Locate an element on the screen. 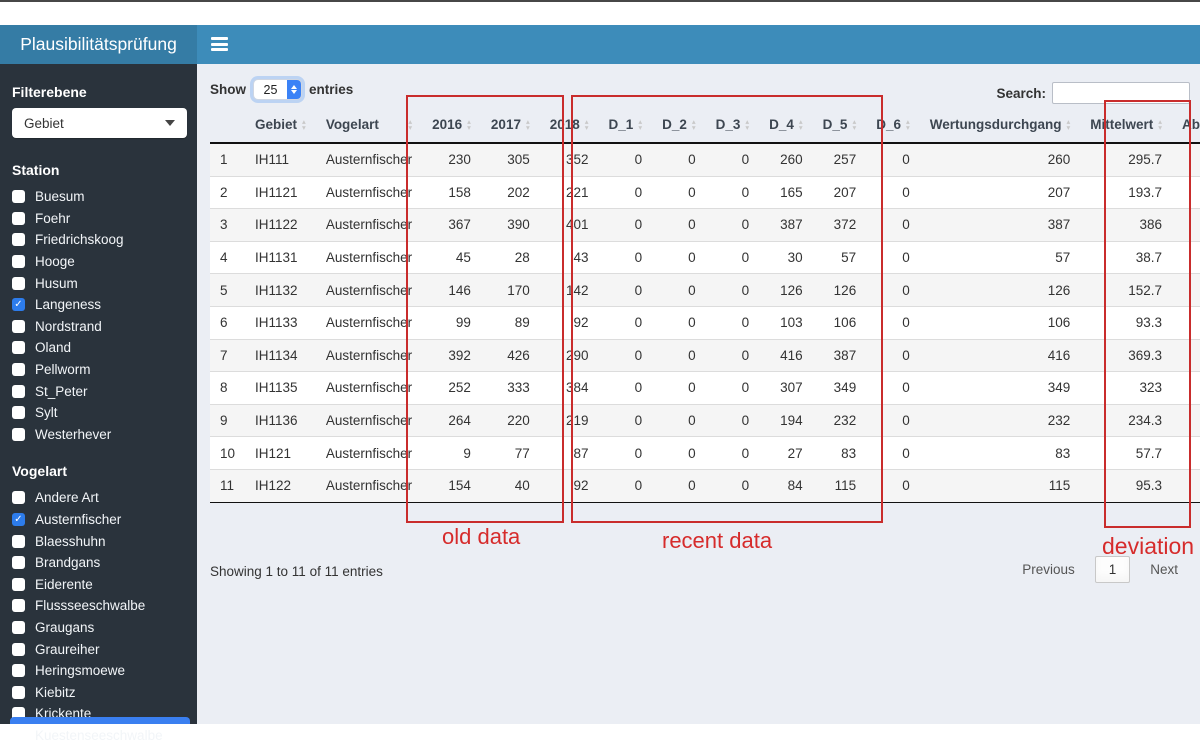 This screenshot has width=1200, height=746. column-header-d-4: D_4 ▴ ▾ is located at coordinates (786, 126).